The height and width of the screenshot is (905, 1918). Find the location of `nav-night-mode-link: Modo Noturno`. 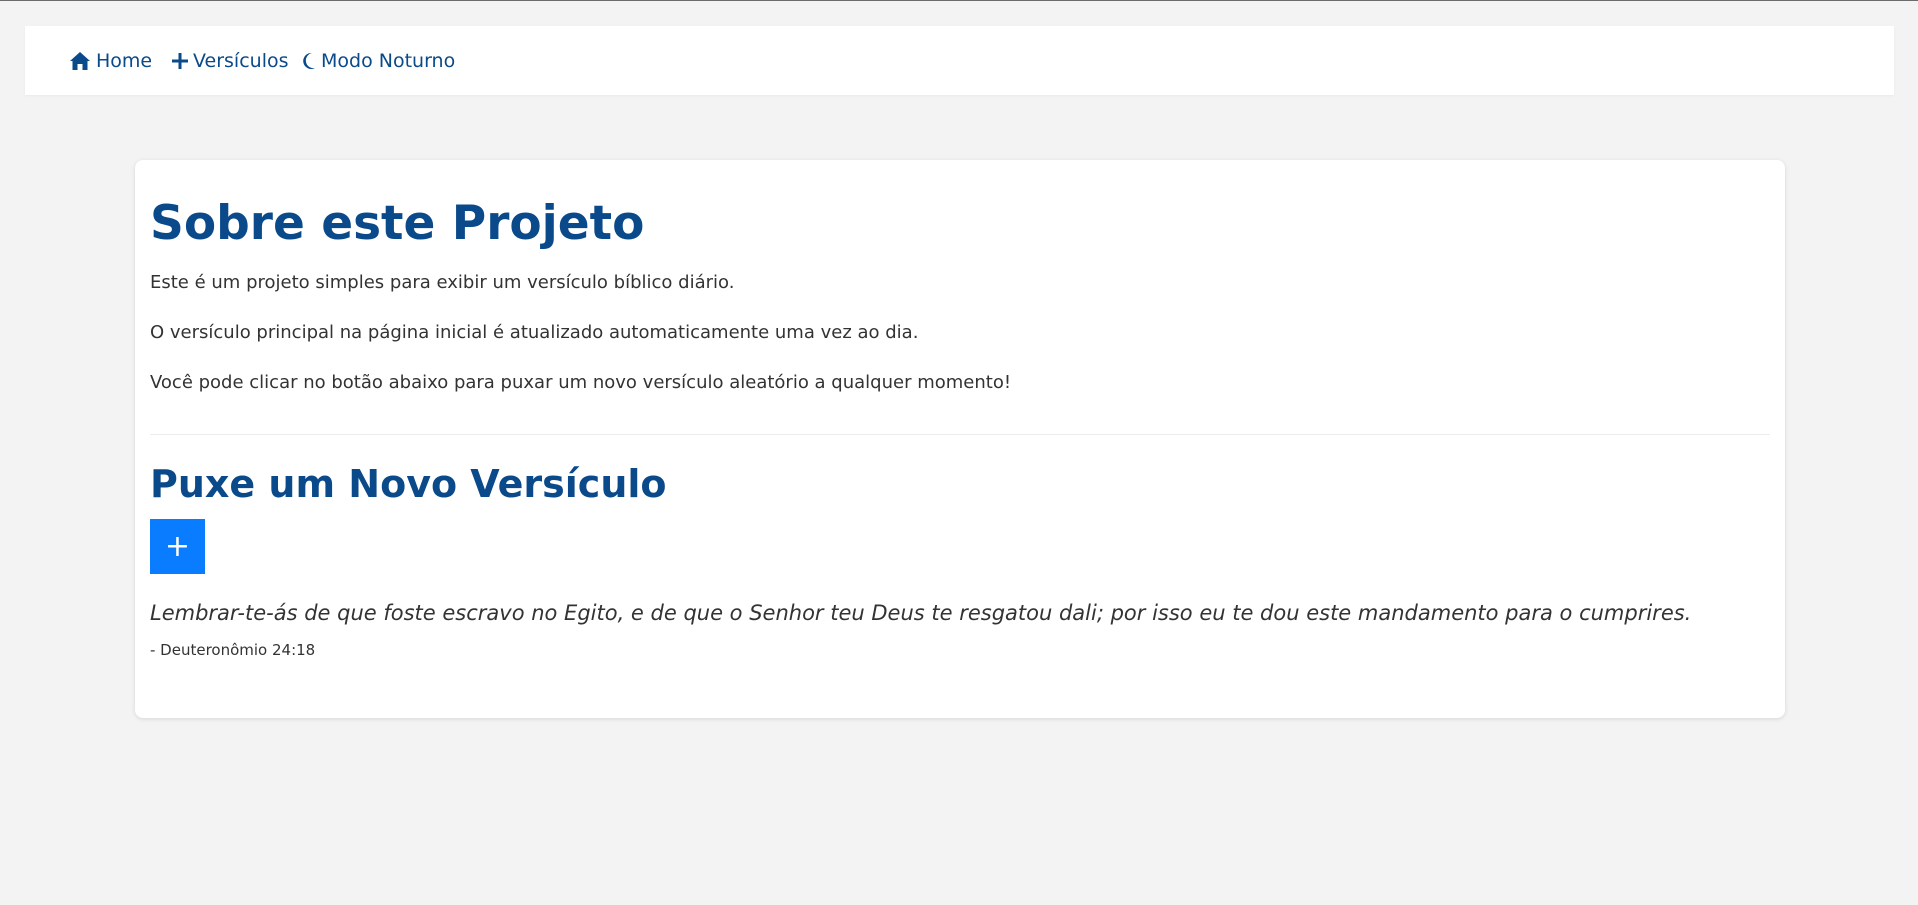

nav-night-mode-link: Modo Noturno is located at coordinates (378, 60).